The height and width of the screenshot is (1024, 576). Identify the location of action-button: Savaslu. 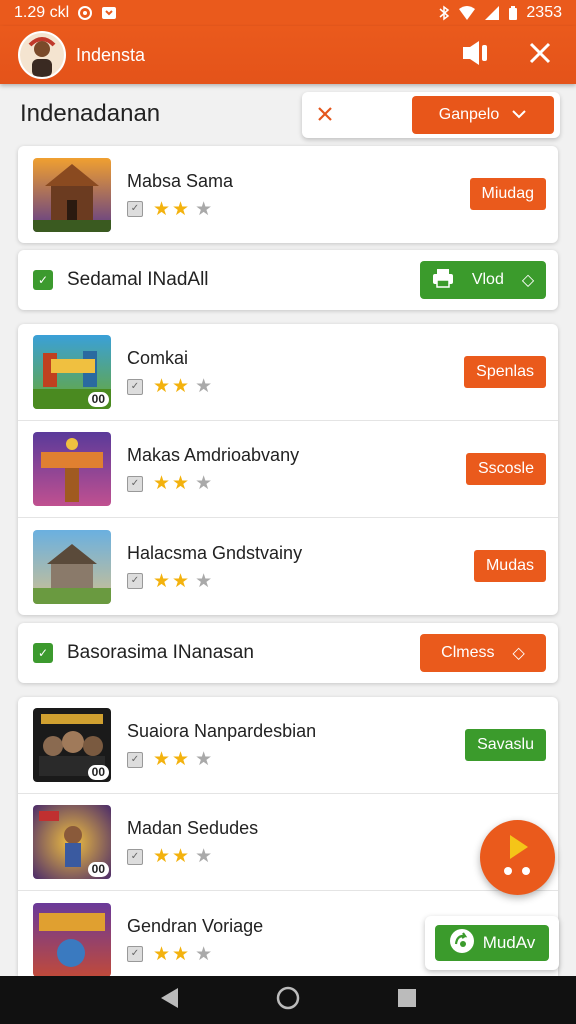
(505, 745).